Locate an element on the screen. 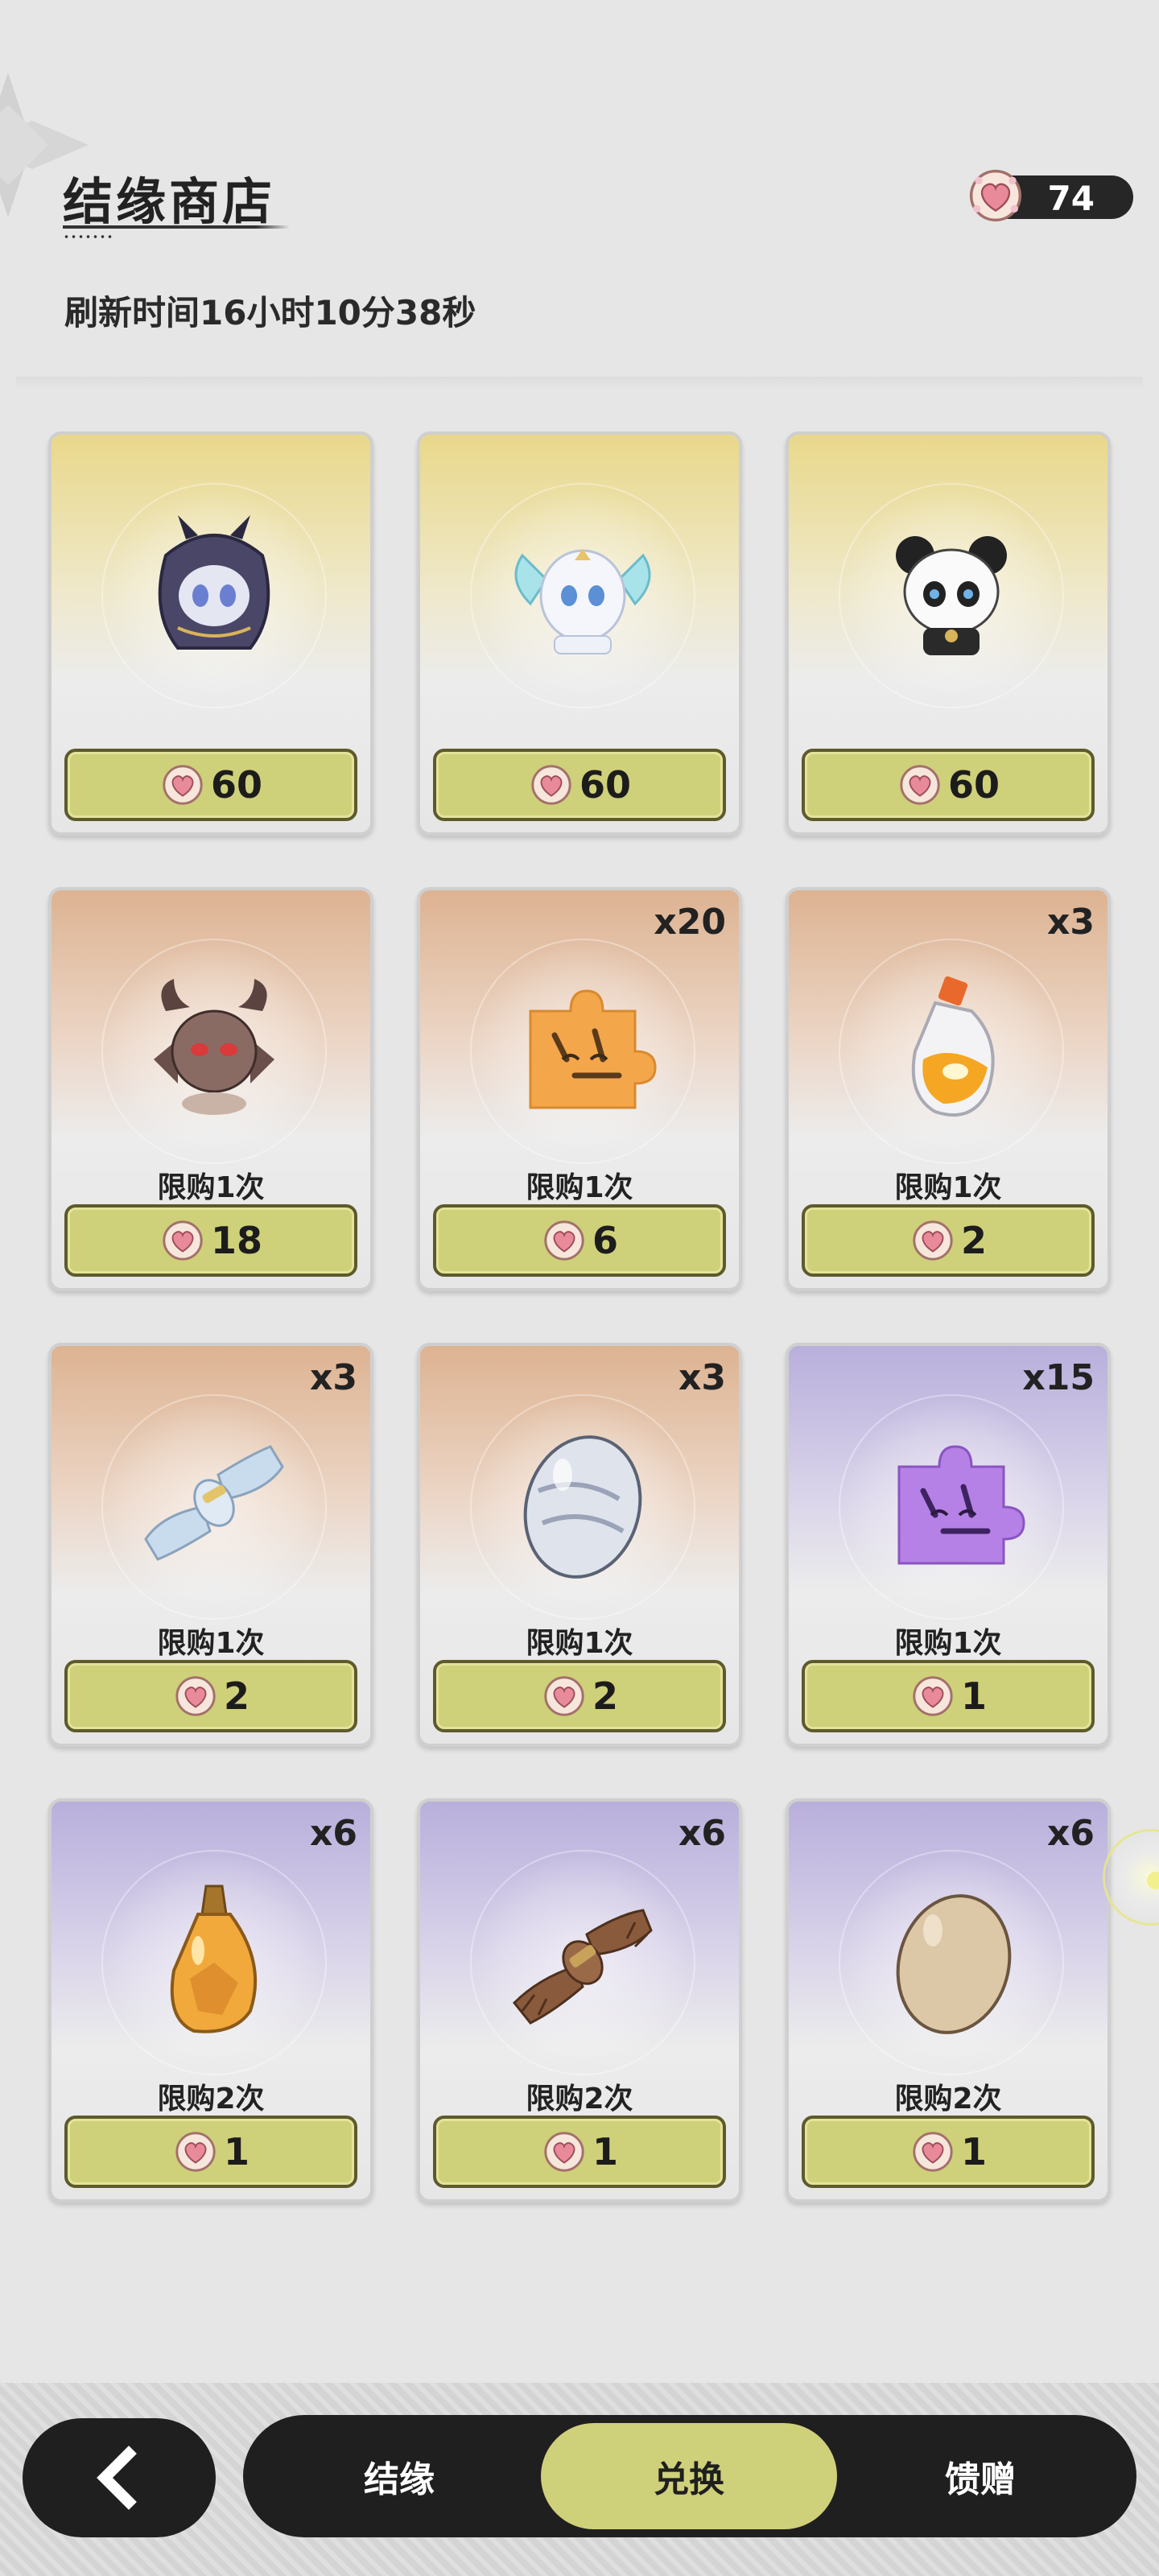  item-quantity: x15 is located at coordinates (1058, 1377).